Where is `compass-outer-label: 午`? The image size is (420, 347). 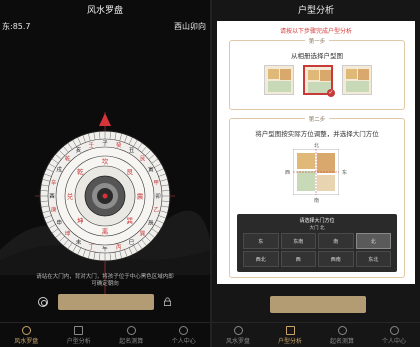
compass-outer-label: 午 is located at coordinates (105, 249).